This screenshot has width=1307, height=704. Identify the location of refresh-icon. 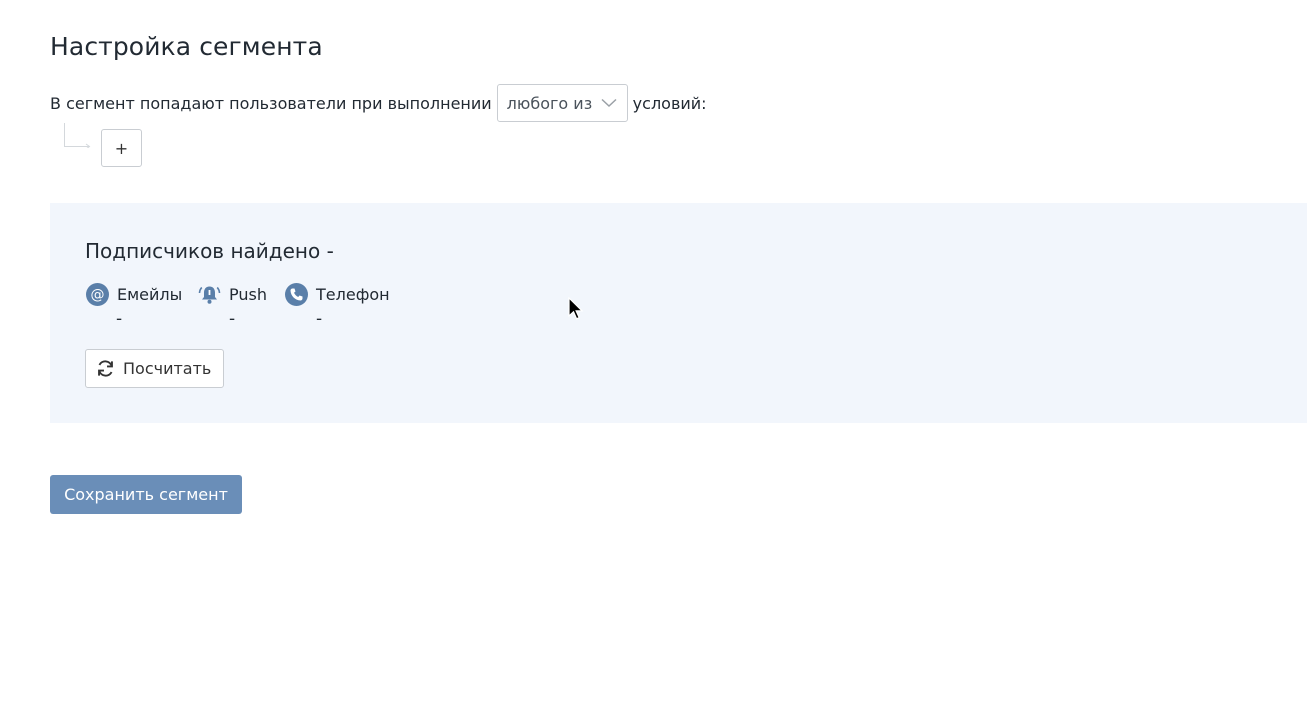
(105, 368).